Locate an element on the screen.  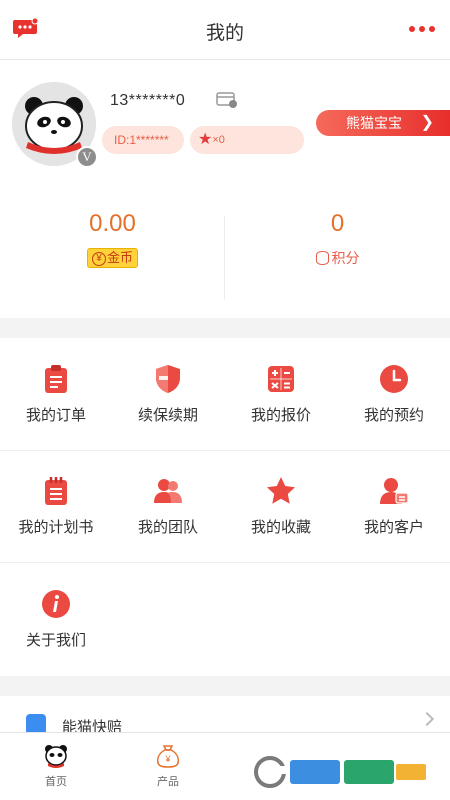
points-label-wrap: 积分 is located at coordinates (337, 258).